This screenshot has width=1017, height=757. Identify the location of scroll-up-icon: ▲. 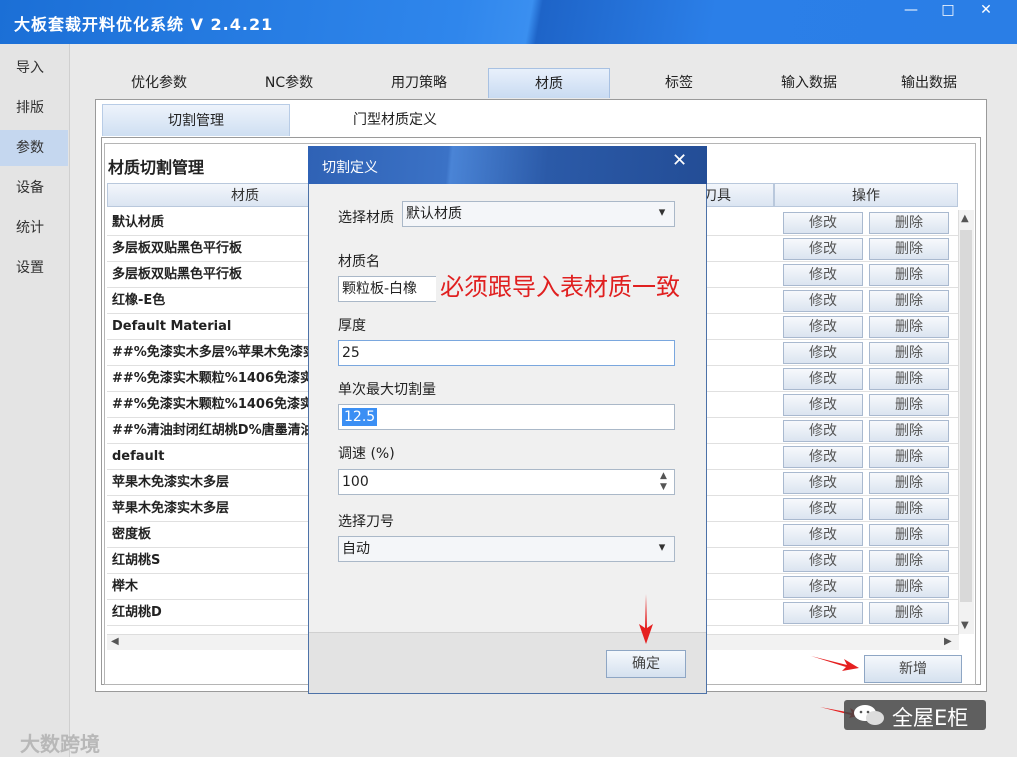
(965, 218).